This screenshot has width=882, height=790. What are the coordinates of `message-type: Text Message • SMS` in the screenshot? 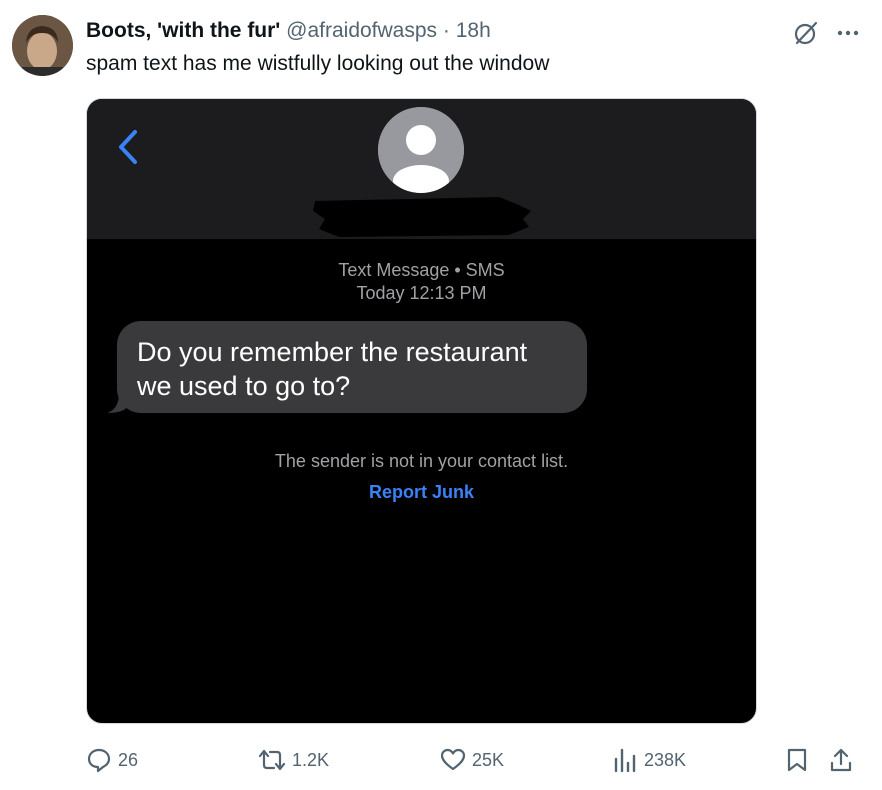 It's located at (421, 270).